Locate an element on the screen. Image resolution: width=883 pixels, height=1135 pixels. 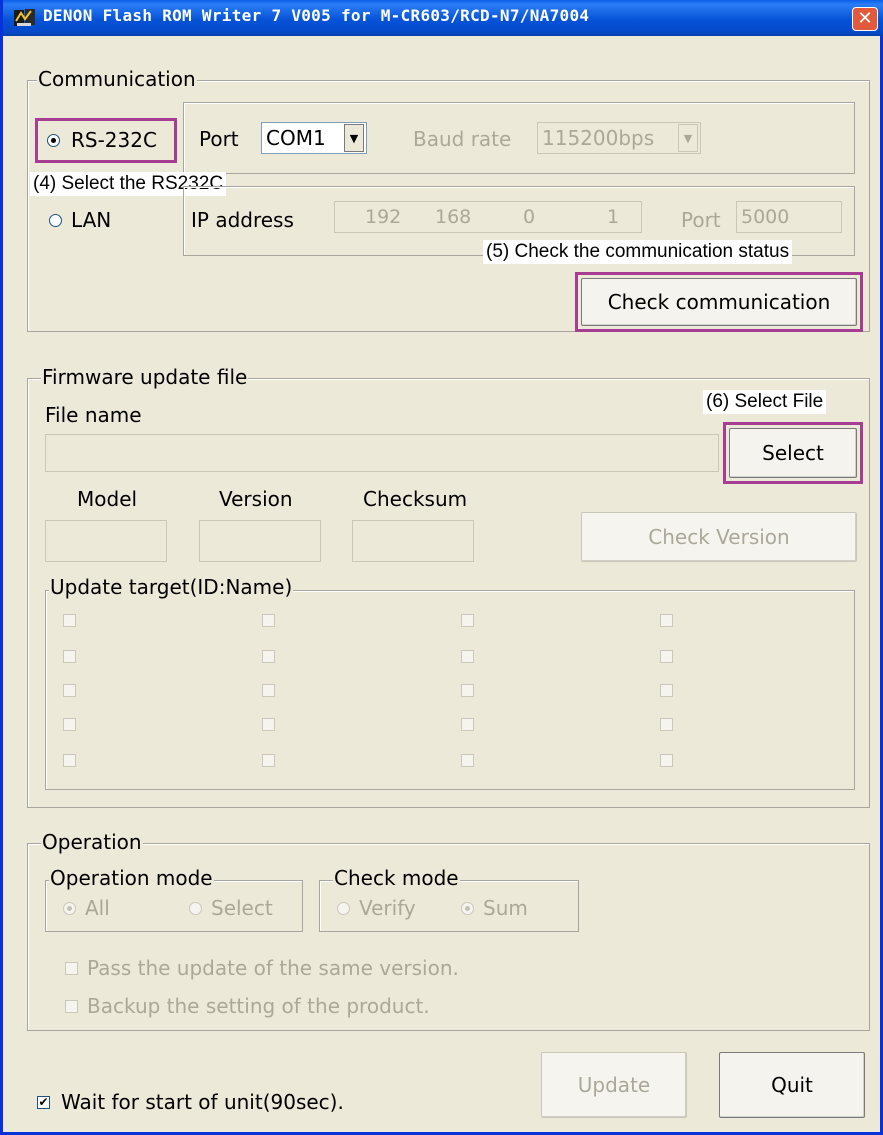
ip-address-input: 192 168 0 1 is located at coordinates (488, 217).